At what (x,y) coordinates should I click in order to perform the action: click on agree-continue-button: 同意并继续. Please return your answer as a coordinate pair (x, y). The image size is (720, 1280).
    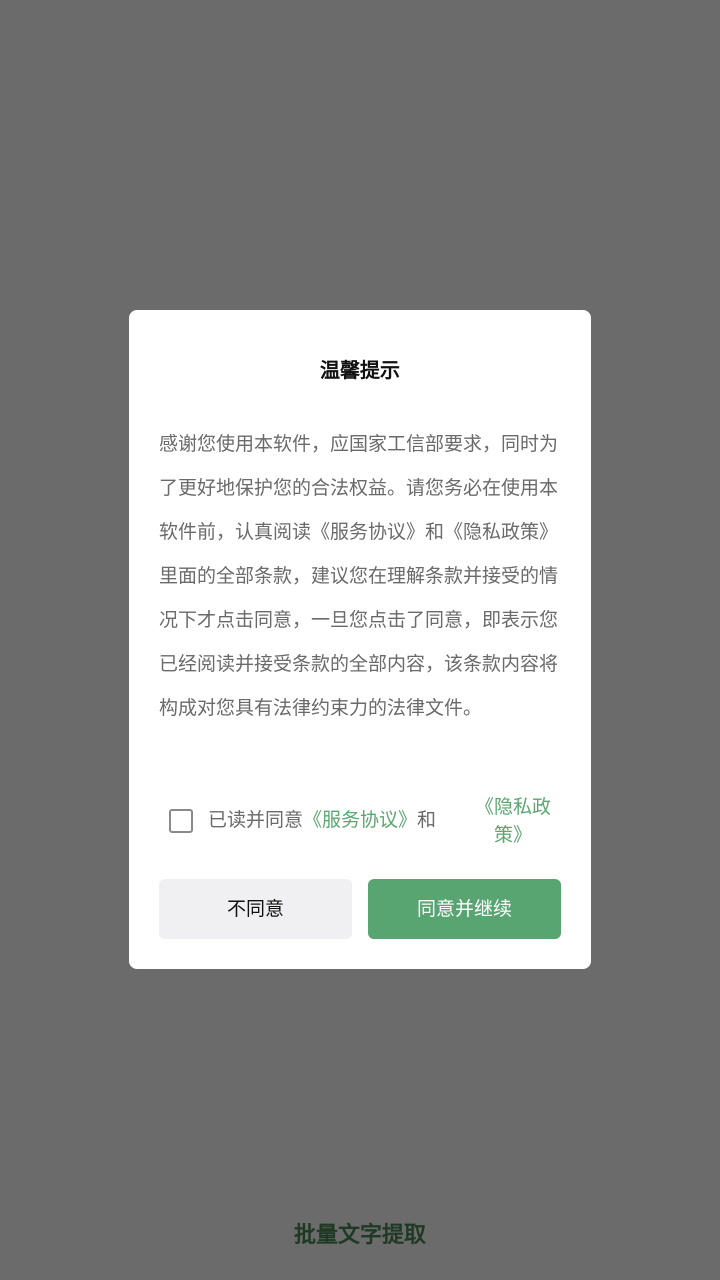
    Looking at the image, I should click on (464, 909).